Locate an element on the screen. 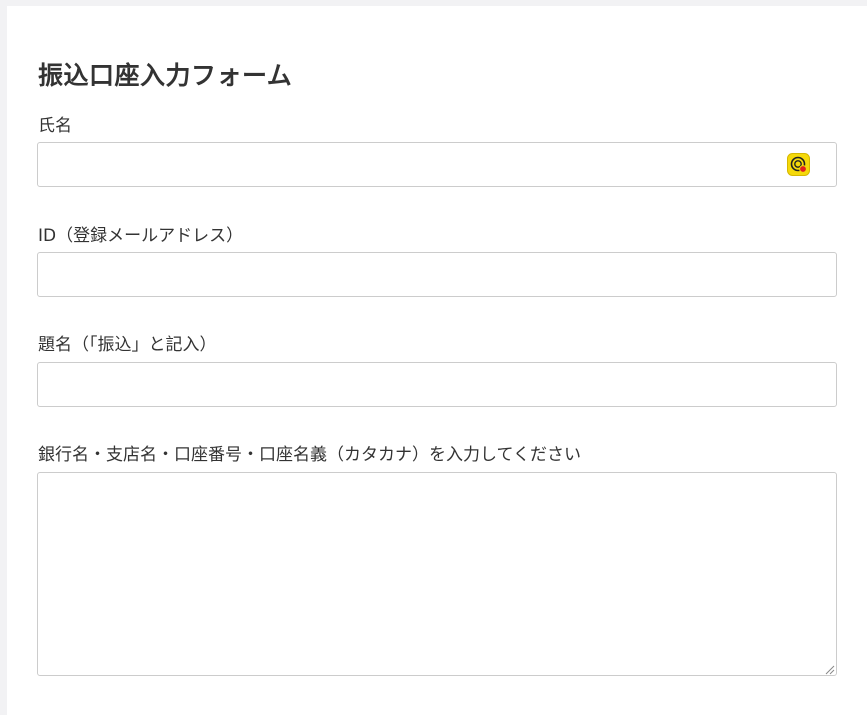 This screenshot has width=867, height=715. bank-details-label: 銀行名・支店名・口座番号・口座名義（カタカナ）を入力してください is located at coordinates (309, 455).